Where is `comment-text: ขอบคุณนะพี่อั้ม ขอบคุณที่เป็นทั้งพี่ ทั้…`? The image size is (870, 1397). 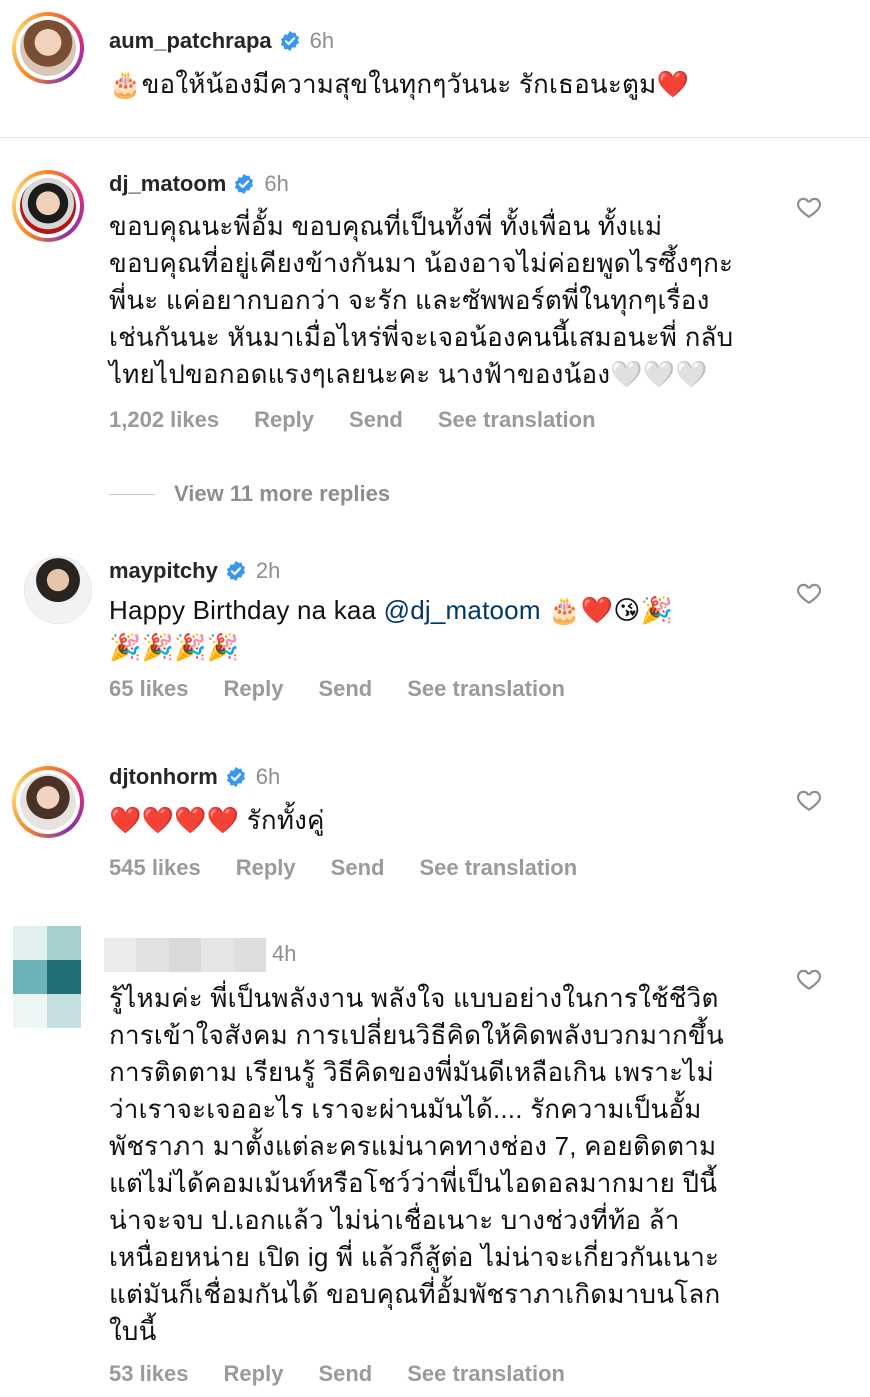 comment-text: ขอบคุณนะพี่อั้ม ขอบคุณที่เป็นทั้งพี่ ทั้… is located at coordinates (421, 300).